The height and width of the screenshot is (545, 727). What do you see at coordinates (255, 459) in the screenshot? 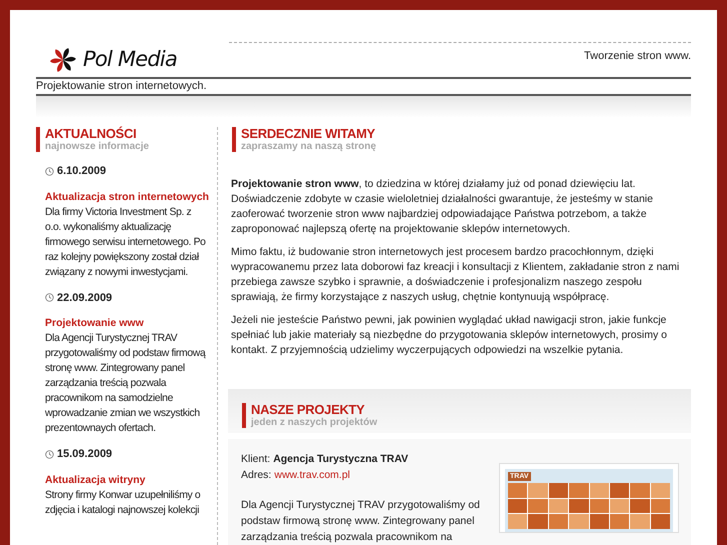
I see `client-label: Klient:` at bounding box center [255, 459].